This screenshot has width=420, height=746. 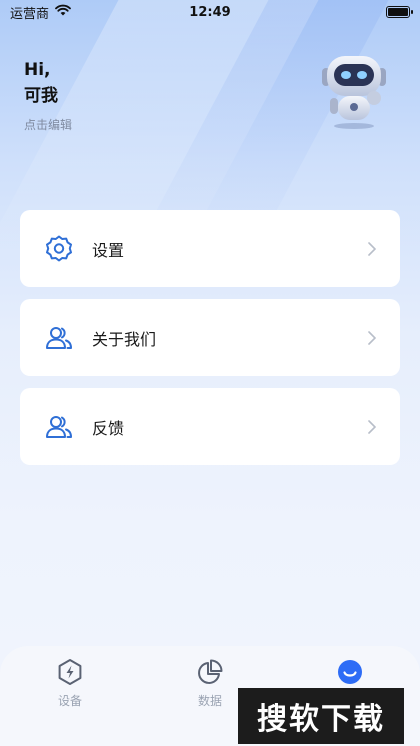 I want to click on menu-item-about: 关于我们, so click(x=210, y=337).